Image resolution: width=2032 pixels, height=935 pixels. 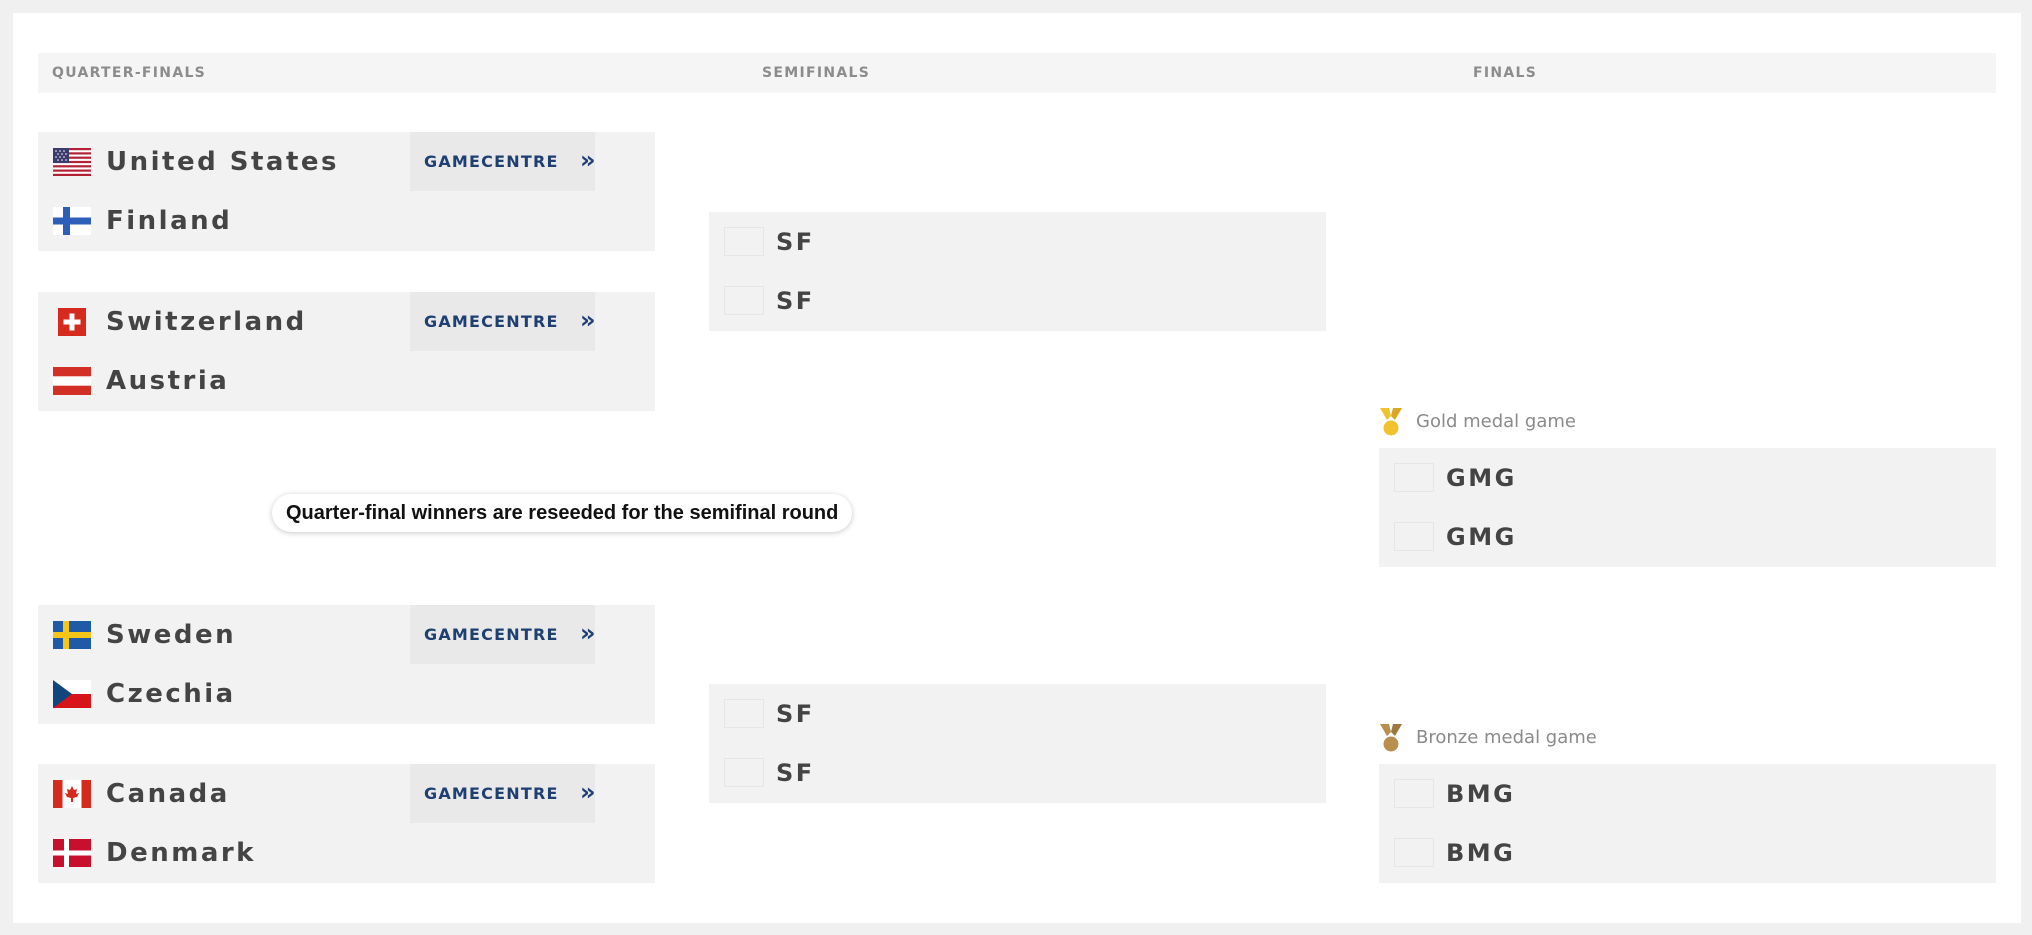 I want to click on quarterfinal-matchup-4: Canada GAMECENTRE » Denmark, so click(x=346, y=823).